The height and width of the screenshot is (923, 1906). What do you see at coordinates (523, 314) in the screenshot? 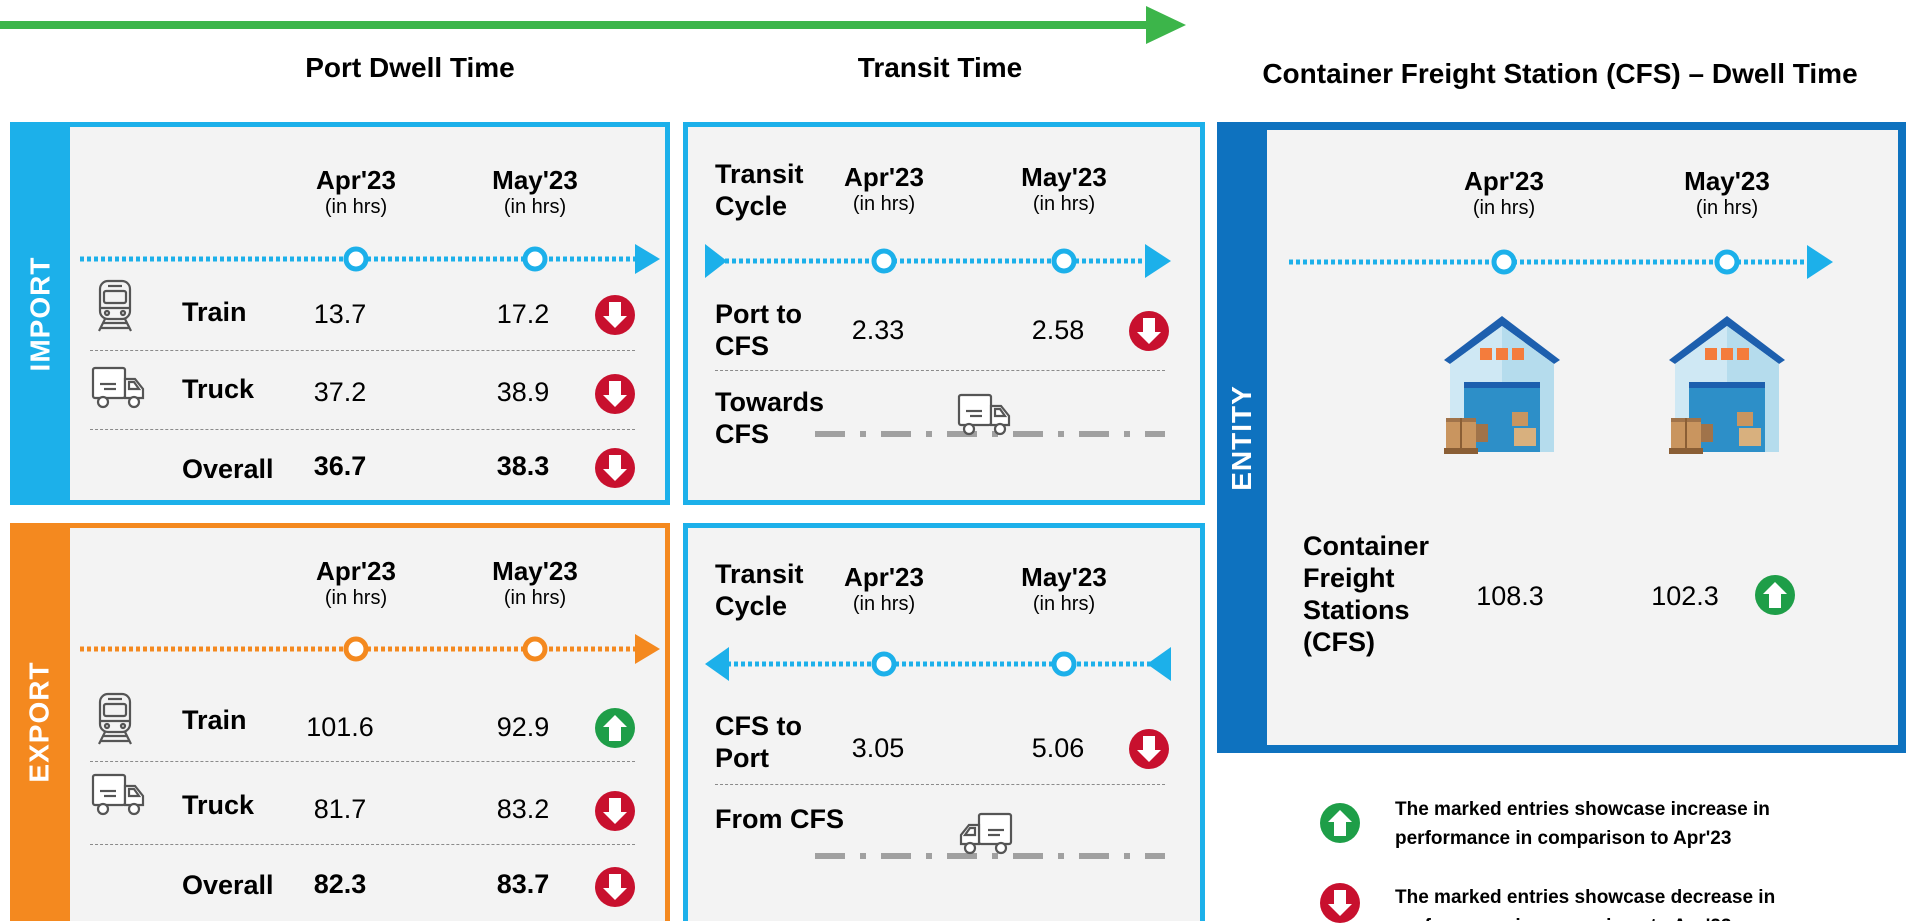
I see `may-value: 17.2` at bounding box center [523, 314].